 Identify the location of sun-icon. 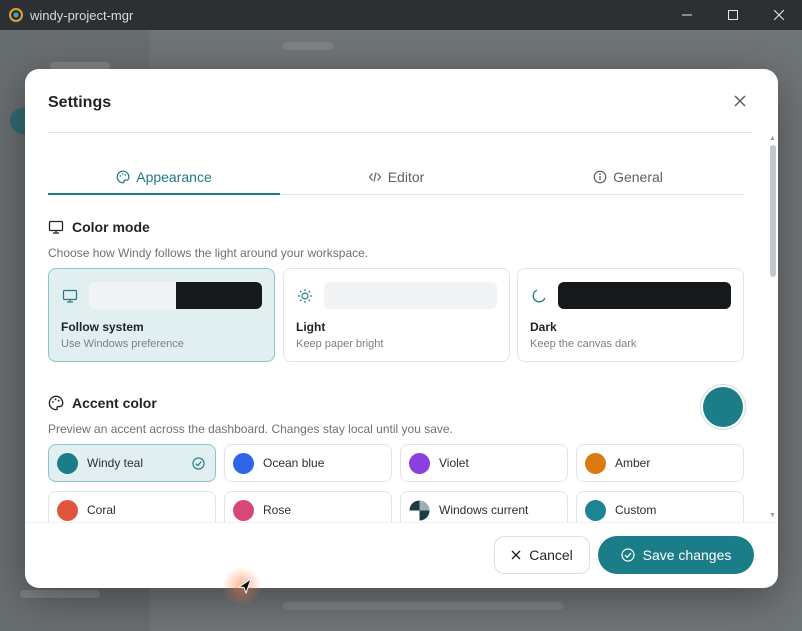
(305, 296).